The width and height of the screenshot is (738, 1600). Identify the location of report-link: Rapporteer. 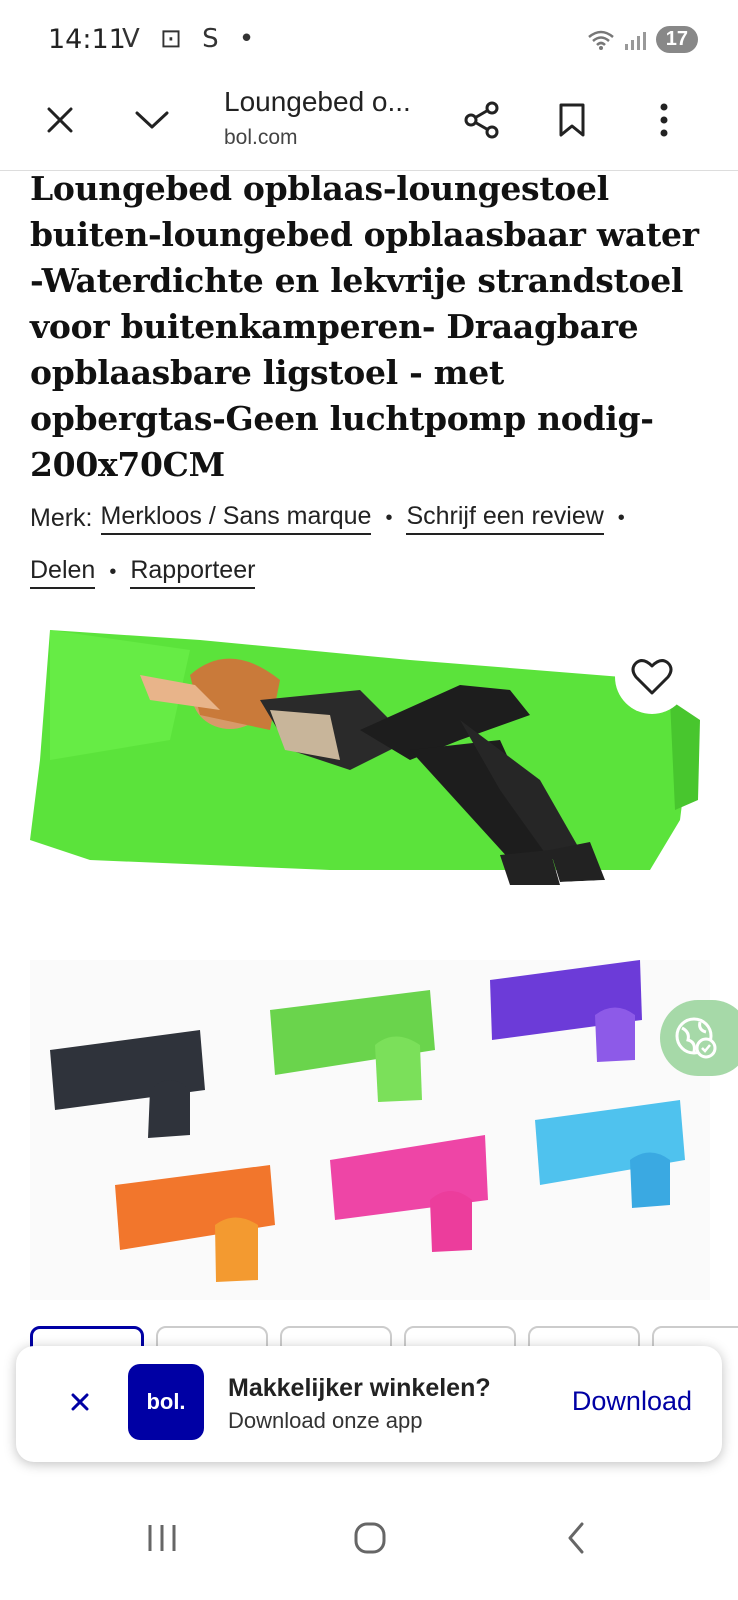
(193, 572).